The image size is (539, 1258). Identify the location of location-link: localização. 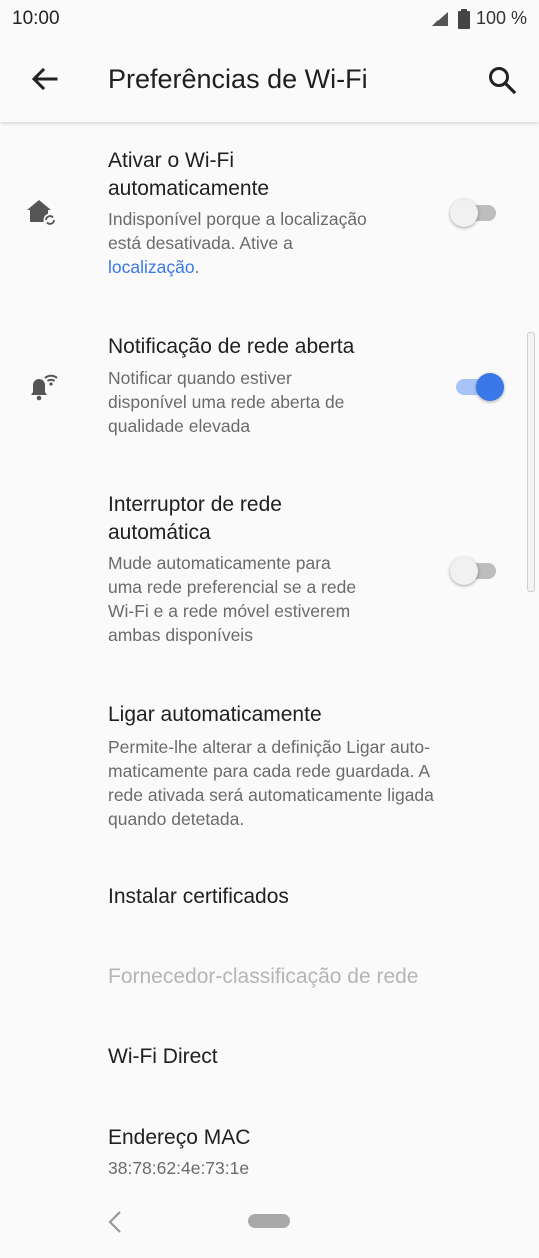
(151, 267).